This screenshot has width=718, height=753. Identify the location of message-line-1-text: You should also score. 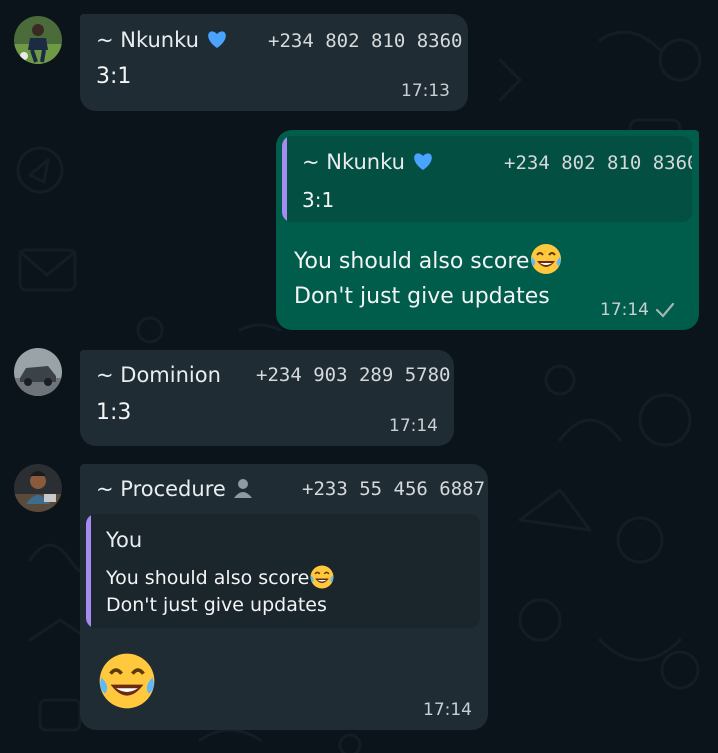
(412, 261).